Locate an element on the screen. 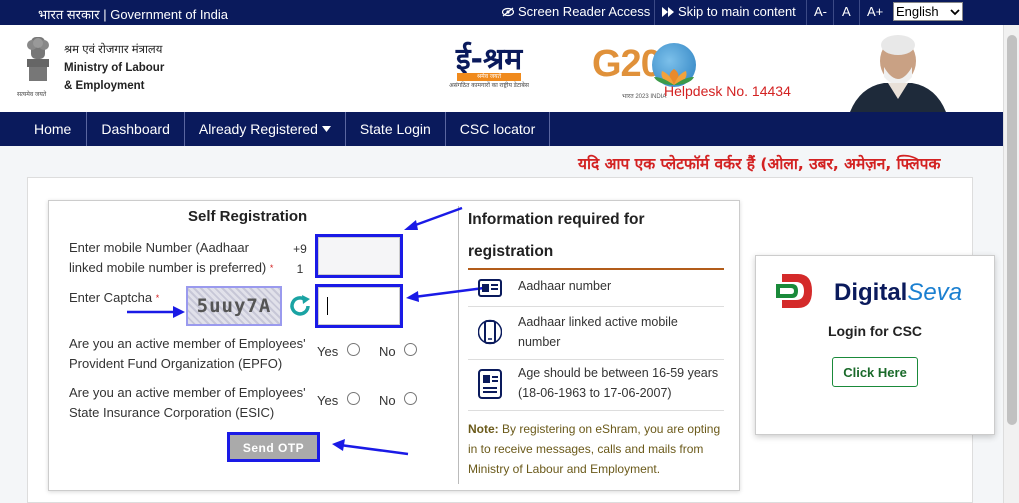 Image resolution: width=1019 pixels, height=503 pixels. ministry-name-hindi: श्रम एवं रोजगार मंत्रालय is located at coordinates (113, 50).